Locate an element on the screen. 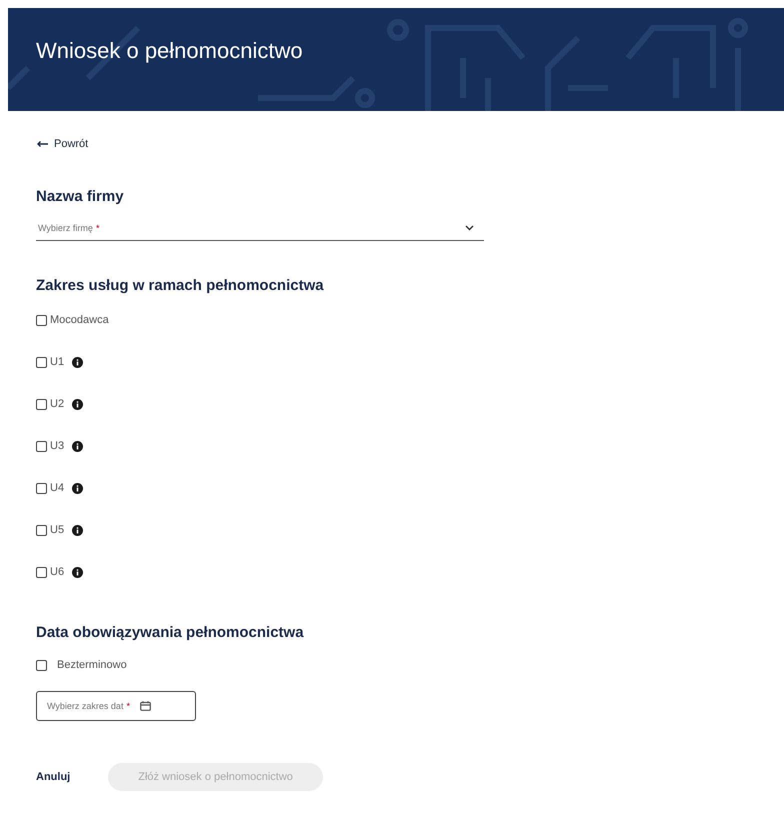  section-heading: Data obowiązywania pełnomocnictwa is located at coordinates (170, 632).